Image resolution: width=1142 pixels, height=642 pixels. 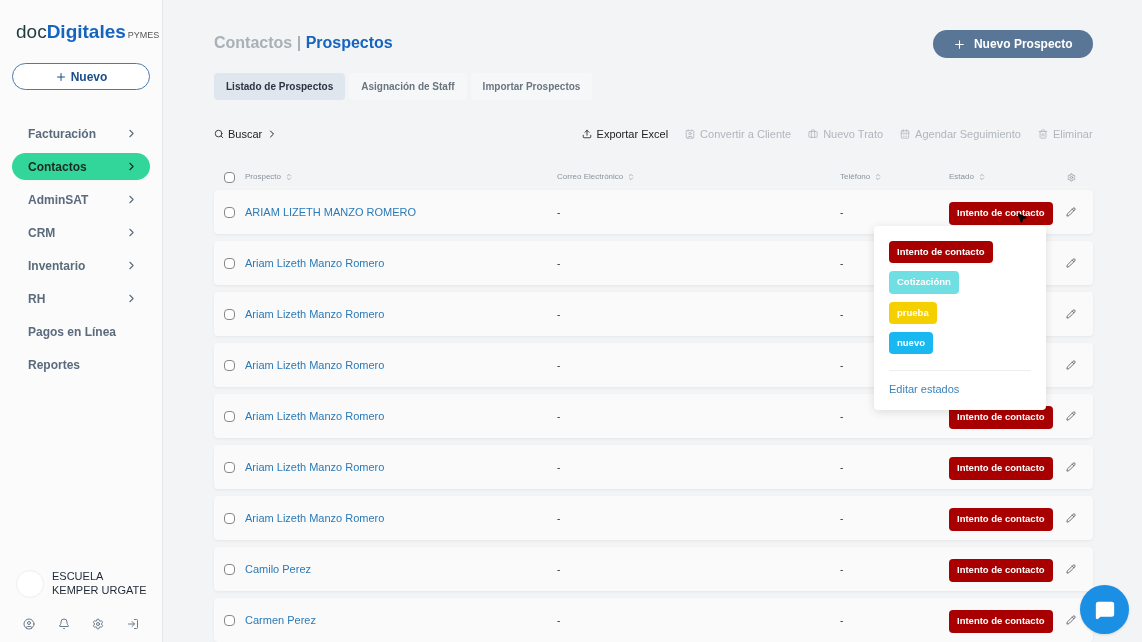 What do you see at coordinates (586, 134) in the screenshot?
I see `upload-icon` at bounding box center [586, 134].